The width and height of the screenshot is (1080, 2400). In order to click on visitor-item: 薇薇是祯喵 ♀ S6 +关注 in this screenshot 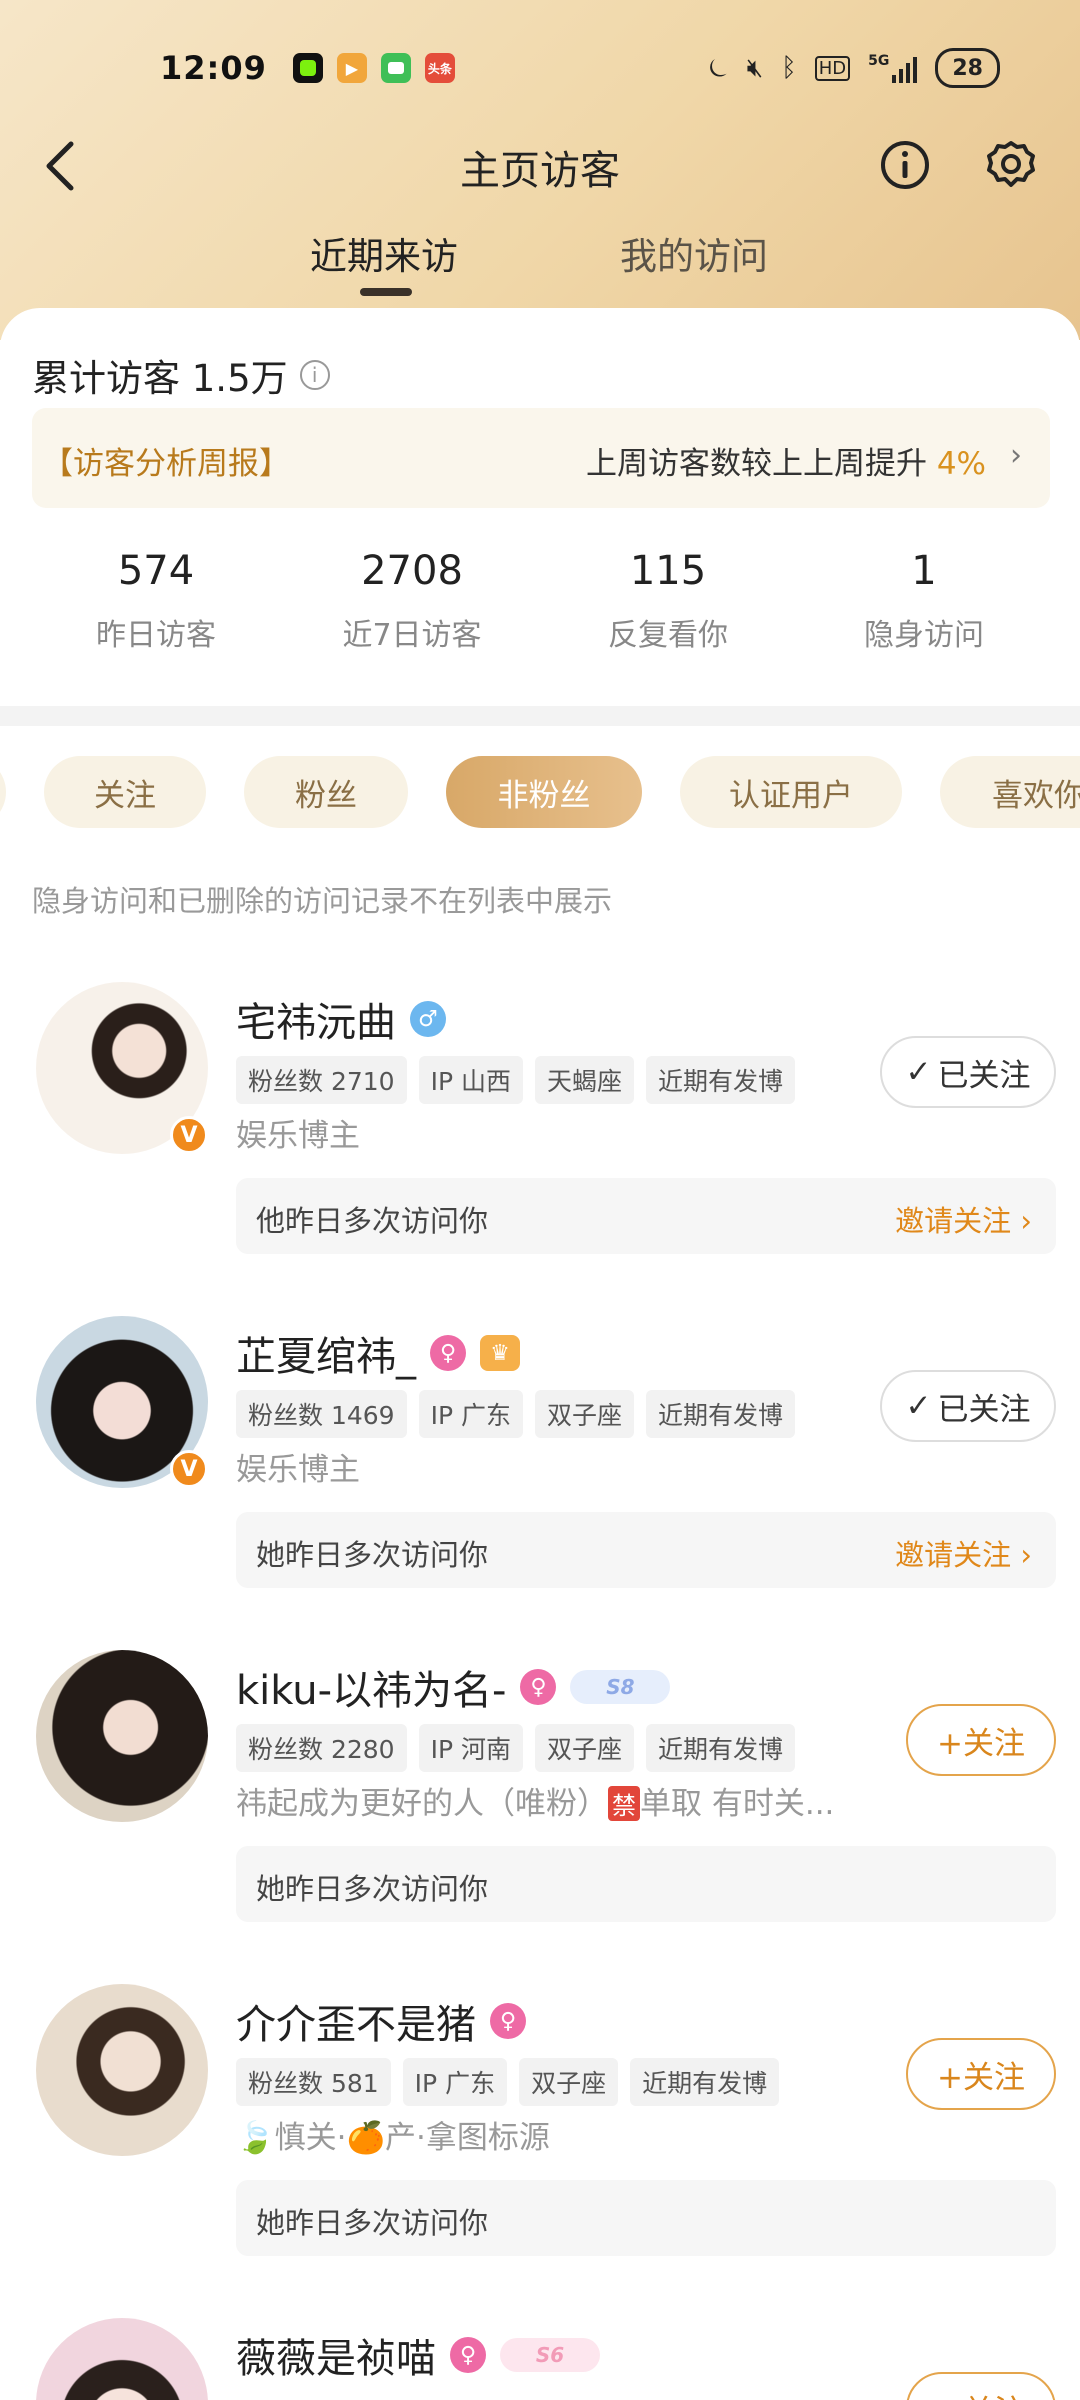, I will do `click(540, 2359)`.